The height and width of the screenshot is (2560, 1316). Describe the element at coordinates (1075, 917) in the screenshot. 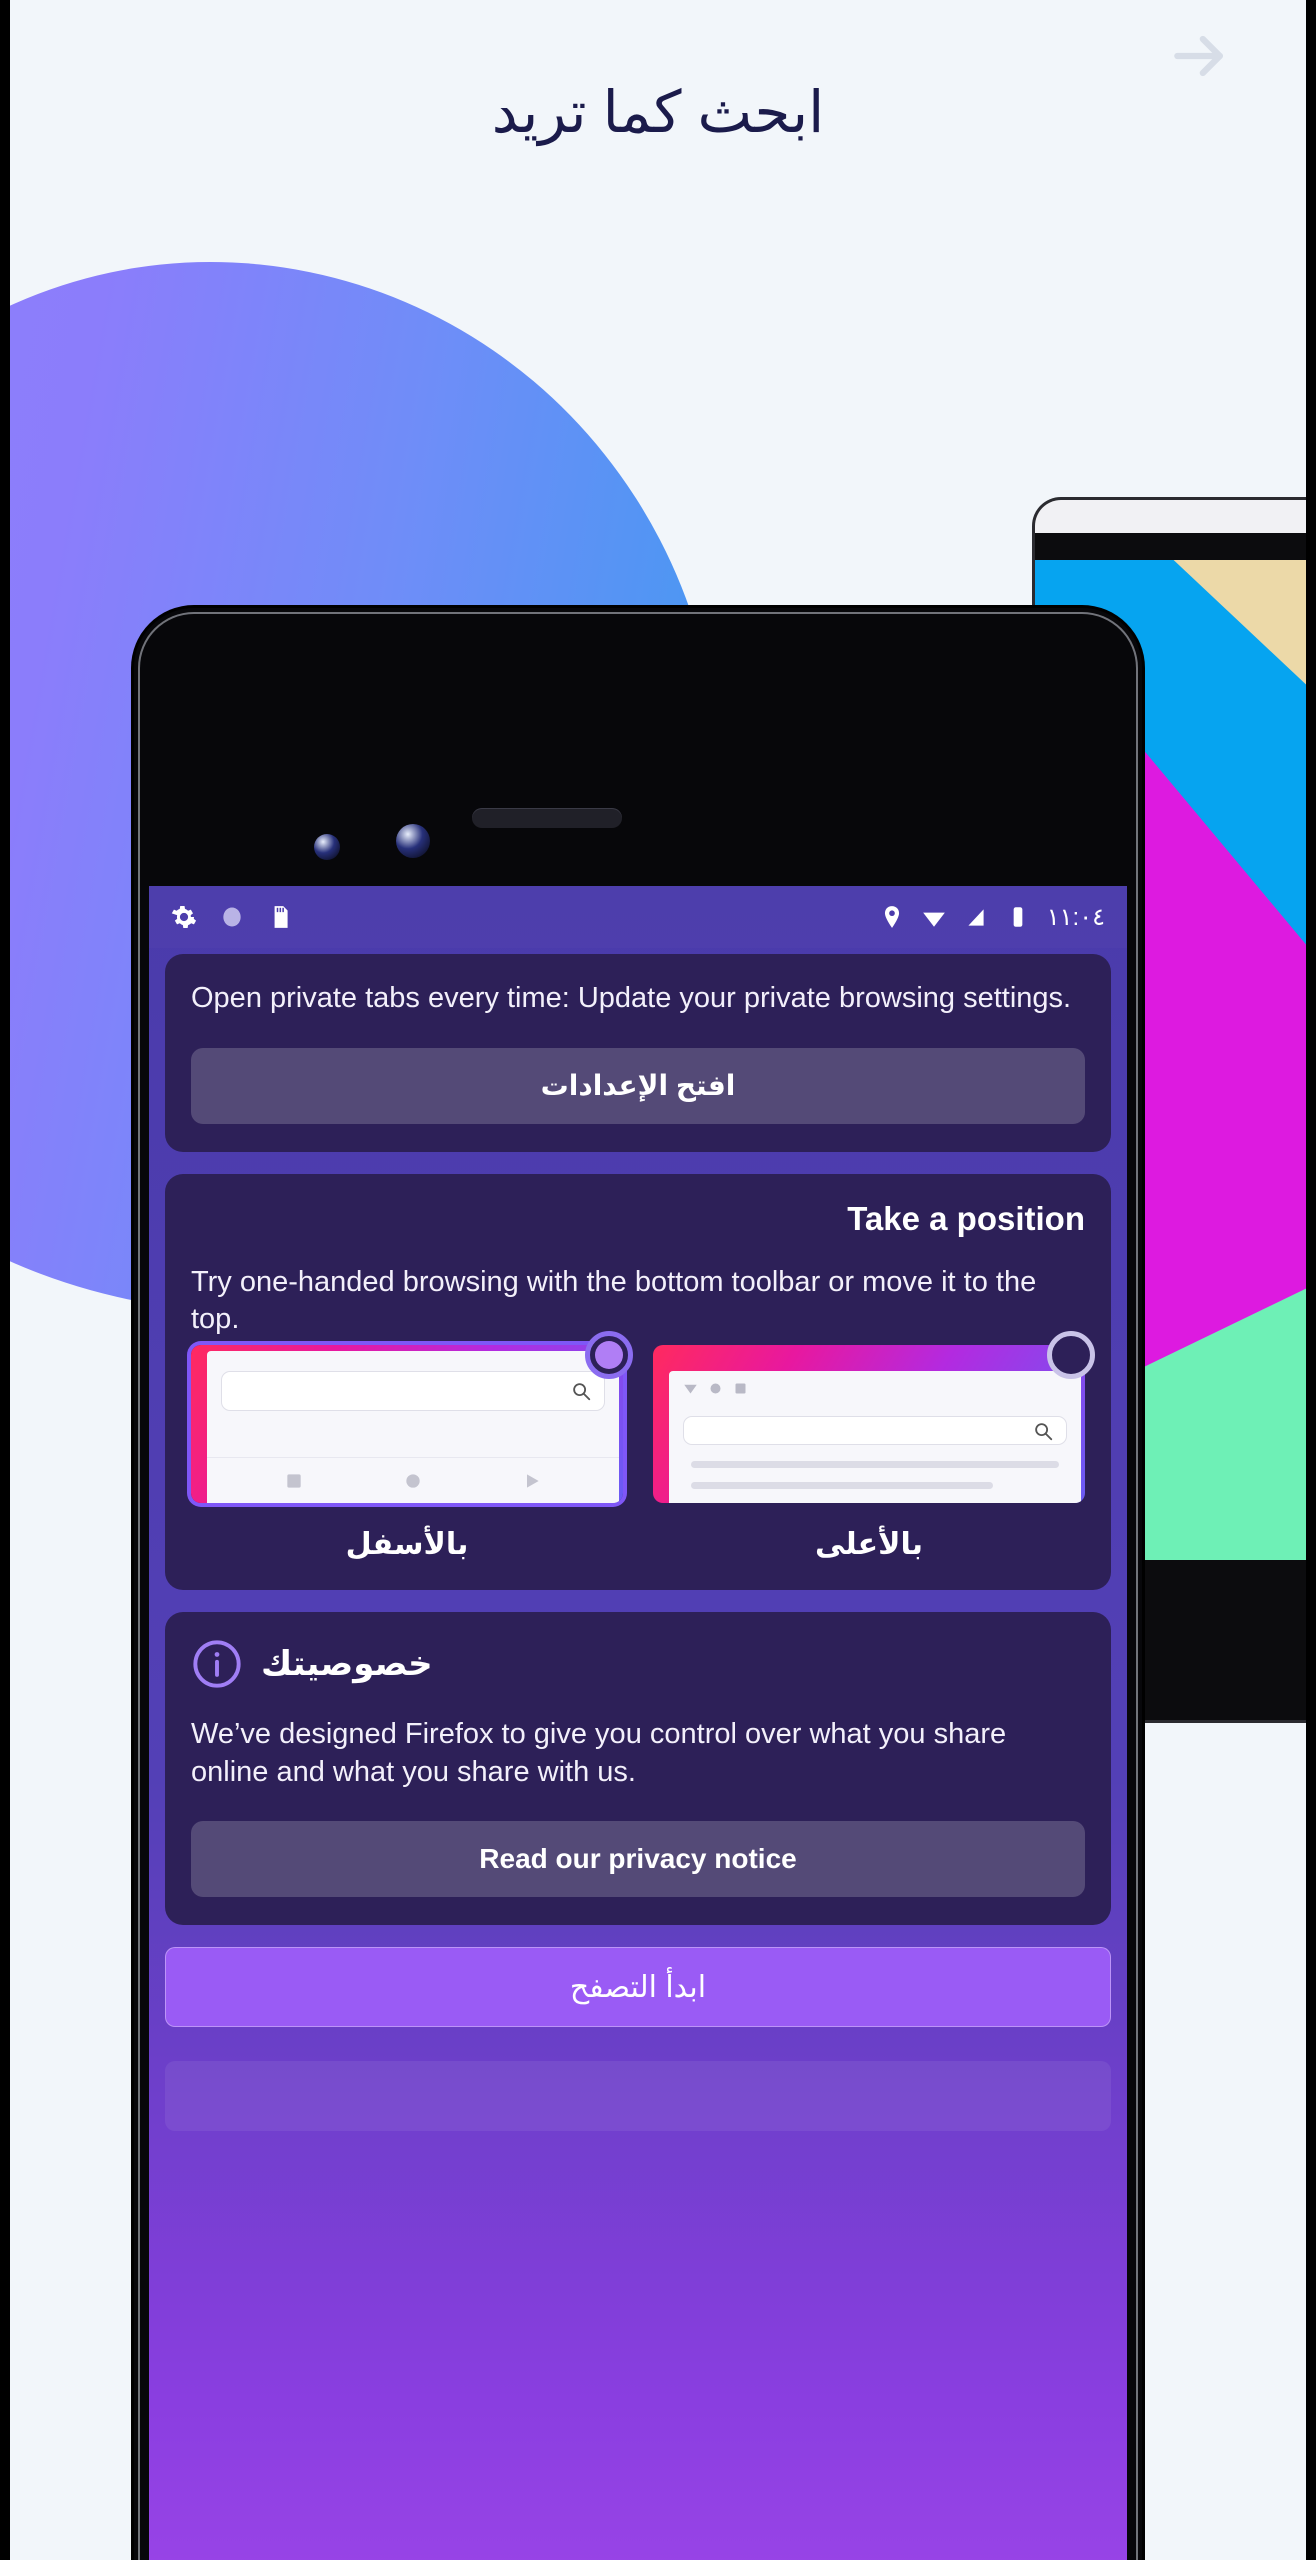

I see `status-bar-clock: ١١:٠٤` at that location.